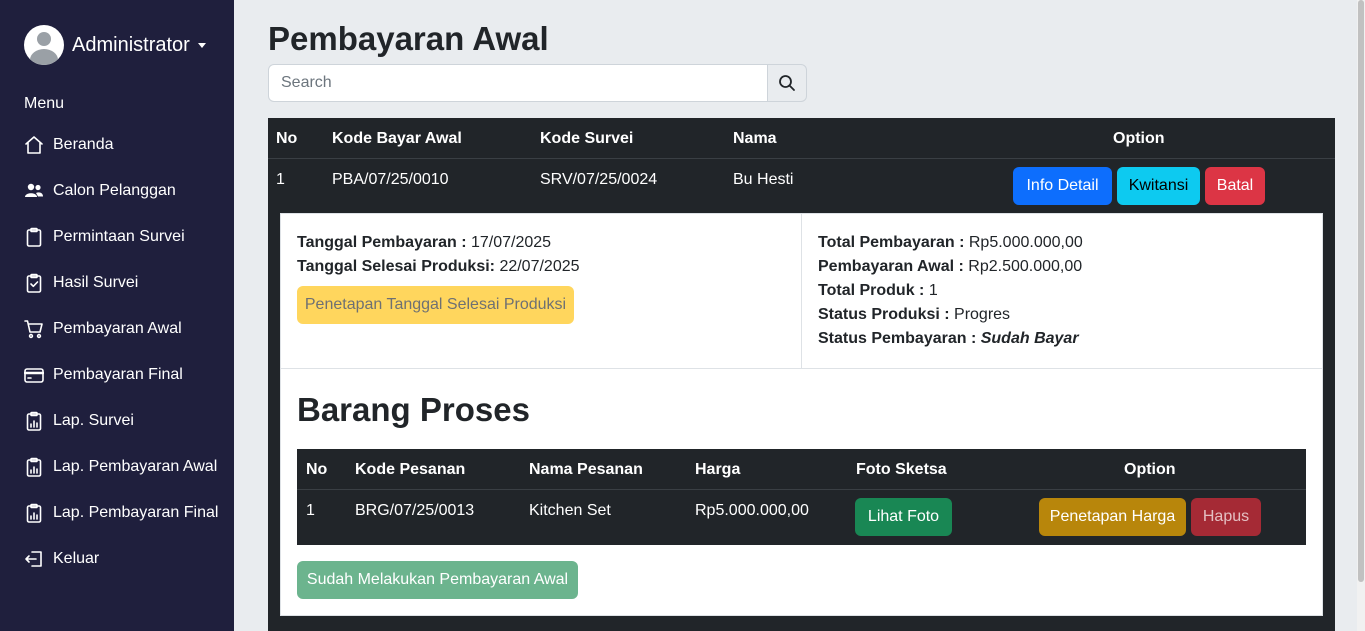 The height and width of the screenshot is (631, 1365). Describe the element at coordinates (599, 179) in the screenshot. I see `cell-kode-survei: SRV/07/25/0024` at that location.